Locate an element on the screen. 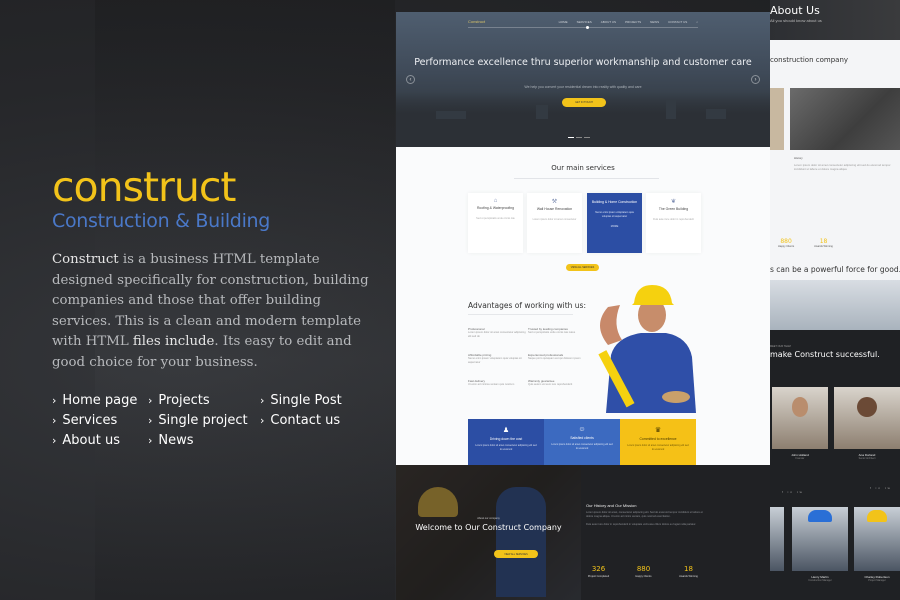 This screenshot has width=900, height=600. side-photo is located at coordinates (777, 119).